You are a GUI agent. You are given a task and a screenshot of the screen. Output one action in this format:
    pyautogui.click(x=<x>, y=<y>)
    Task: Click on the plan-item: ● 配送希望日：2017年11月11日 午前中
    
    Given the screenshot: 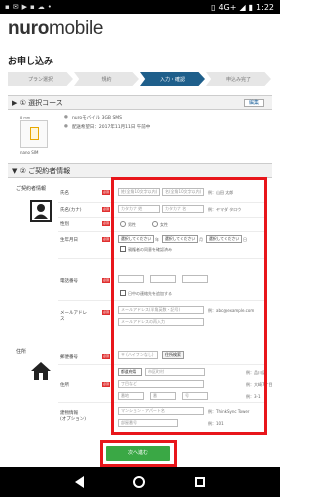 What is the action you would take?
    pyautogui.click(x=107, y=127)
    